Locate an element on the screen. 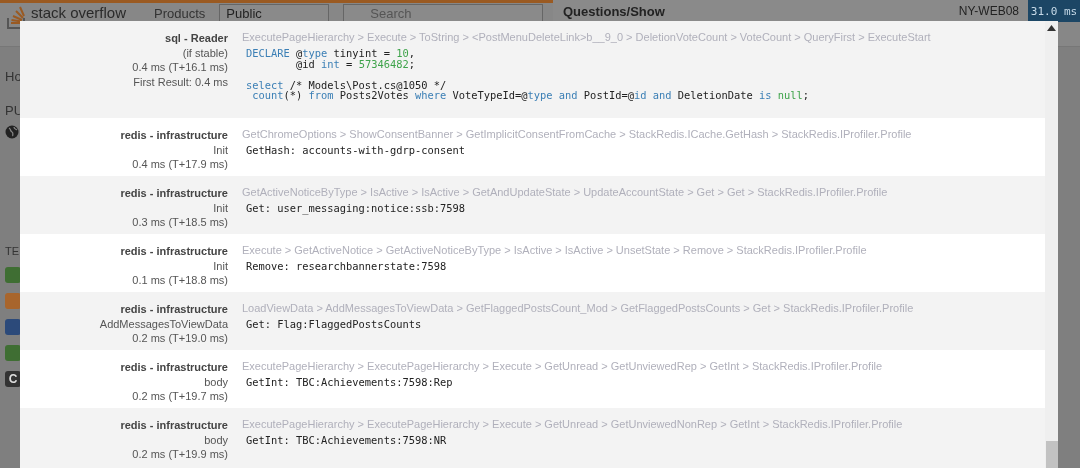  profiler-title: Questions/Show is located at coordinates (614, 11).